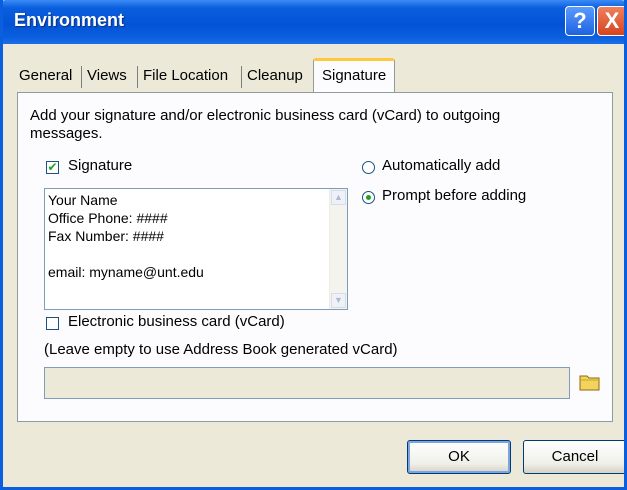 The image size is (627, 490). What do you see at coordinates (52, 323) in the screenshot?
I see `vcard-checkbox` at bounding box center [52, 323].